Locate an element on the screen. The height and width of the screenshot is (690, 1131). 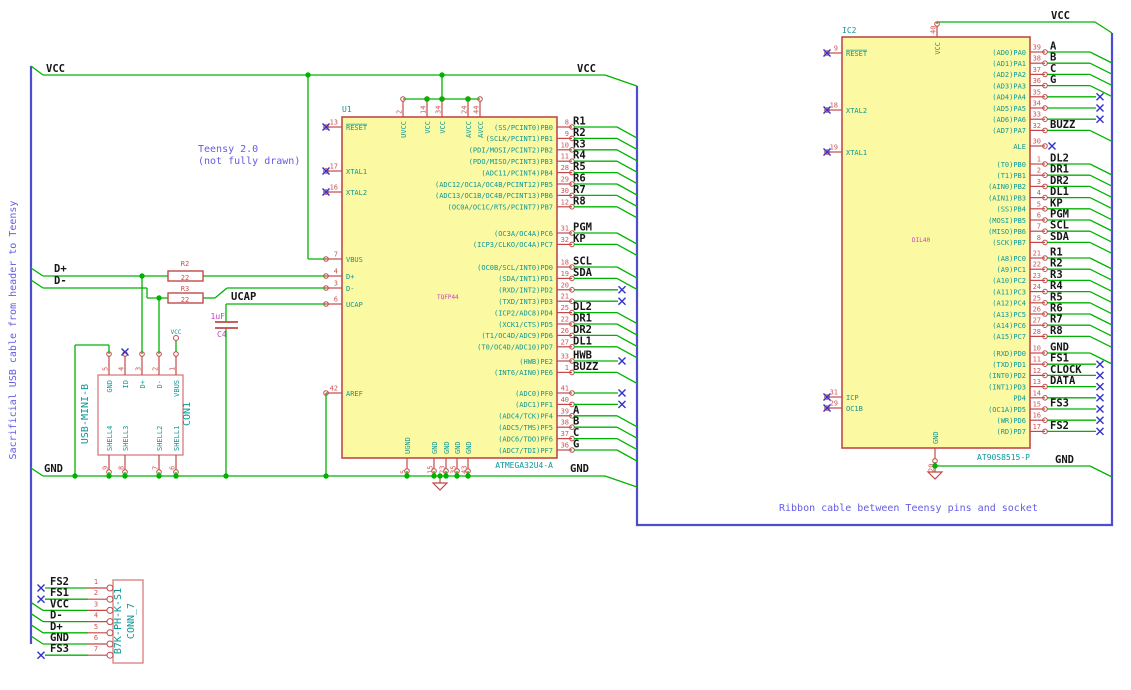
net-label: SCL is located at coordinates (582, 262).